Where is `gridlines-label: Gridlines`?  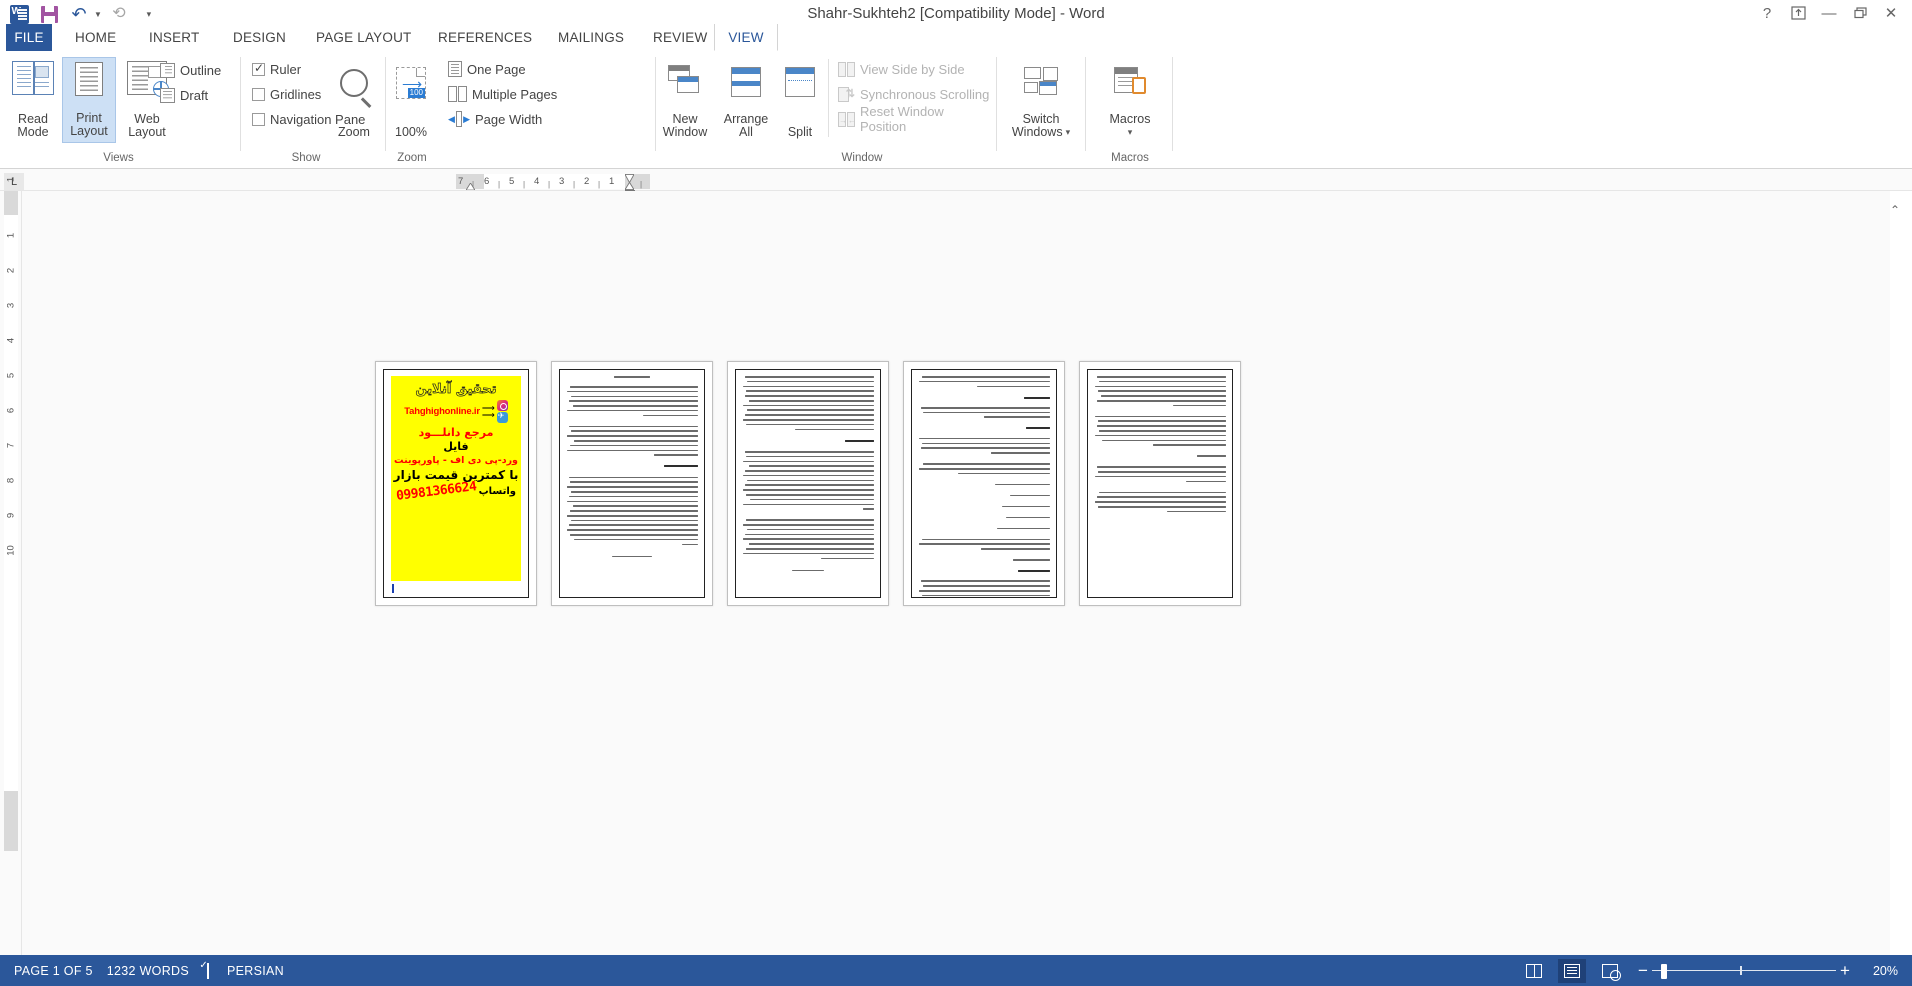 gridlines-label: Gridlines is located at coordinates (296, 94).